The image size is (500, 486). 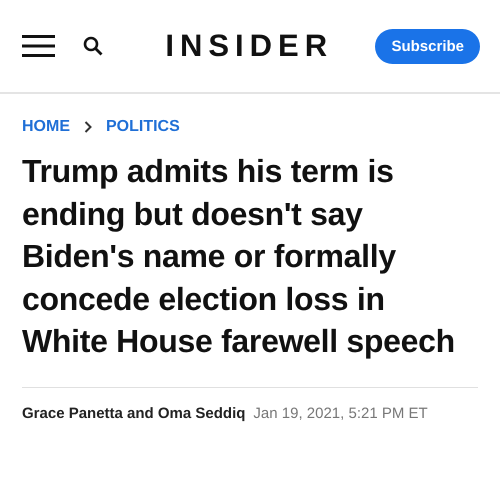 I want to click on breadcrumb-link: POLITICS, so click(x=143, y=127).